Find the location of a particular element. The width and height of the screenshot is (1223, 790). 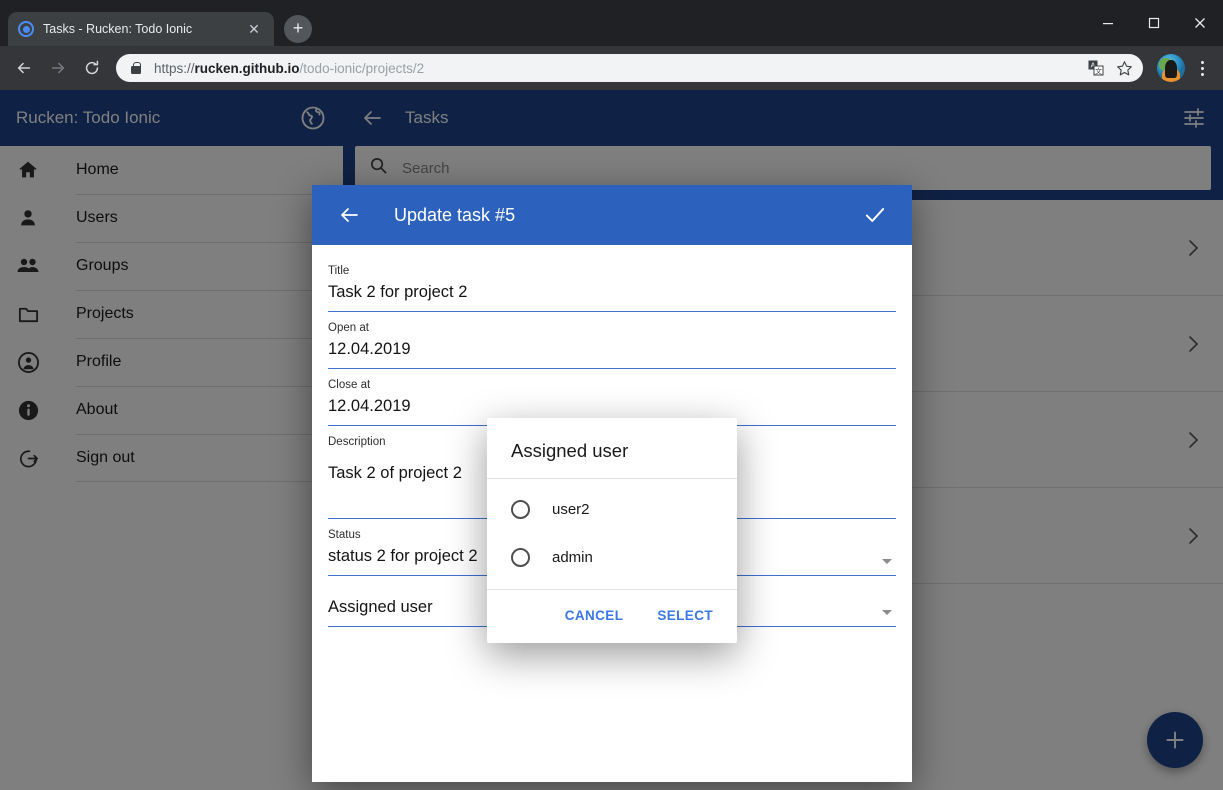

dialog-option-admin: admin is located at coordinates (612, 557).